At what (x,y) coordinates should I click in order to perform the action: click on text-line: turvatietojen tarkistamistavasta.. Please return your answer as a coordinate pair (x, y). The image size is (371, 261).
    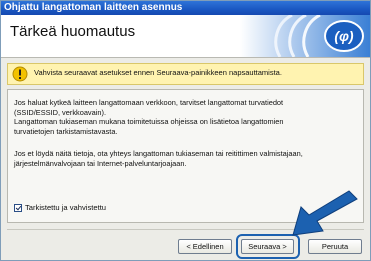
    Looking at the image, I should click on (66, 131).